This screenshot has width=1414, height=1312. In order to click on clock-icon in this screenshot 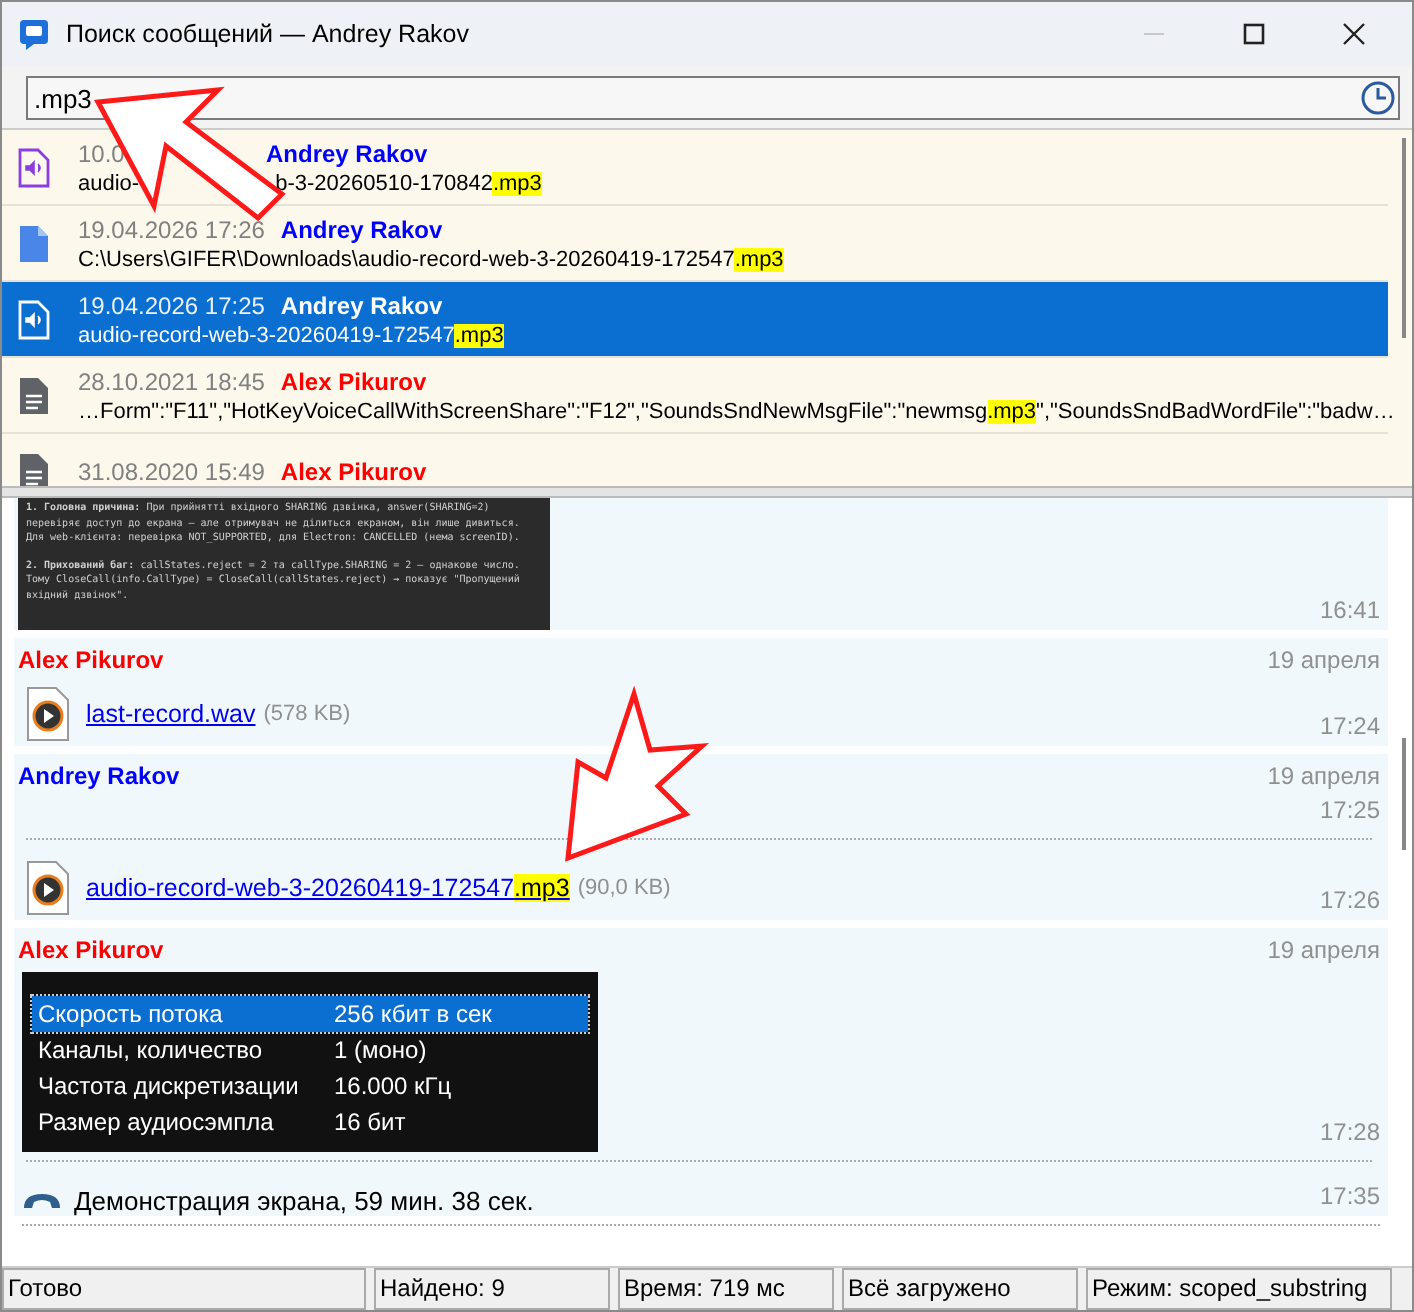, I will do `click(1378, 98)`.